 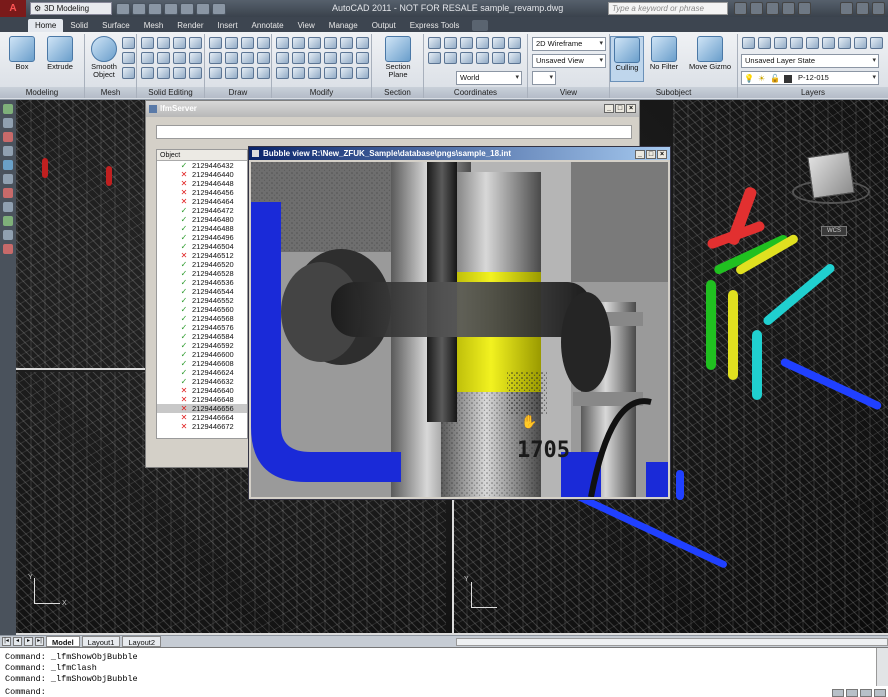 I want to click on panel-title-view: View, so click(x=568, y=92).